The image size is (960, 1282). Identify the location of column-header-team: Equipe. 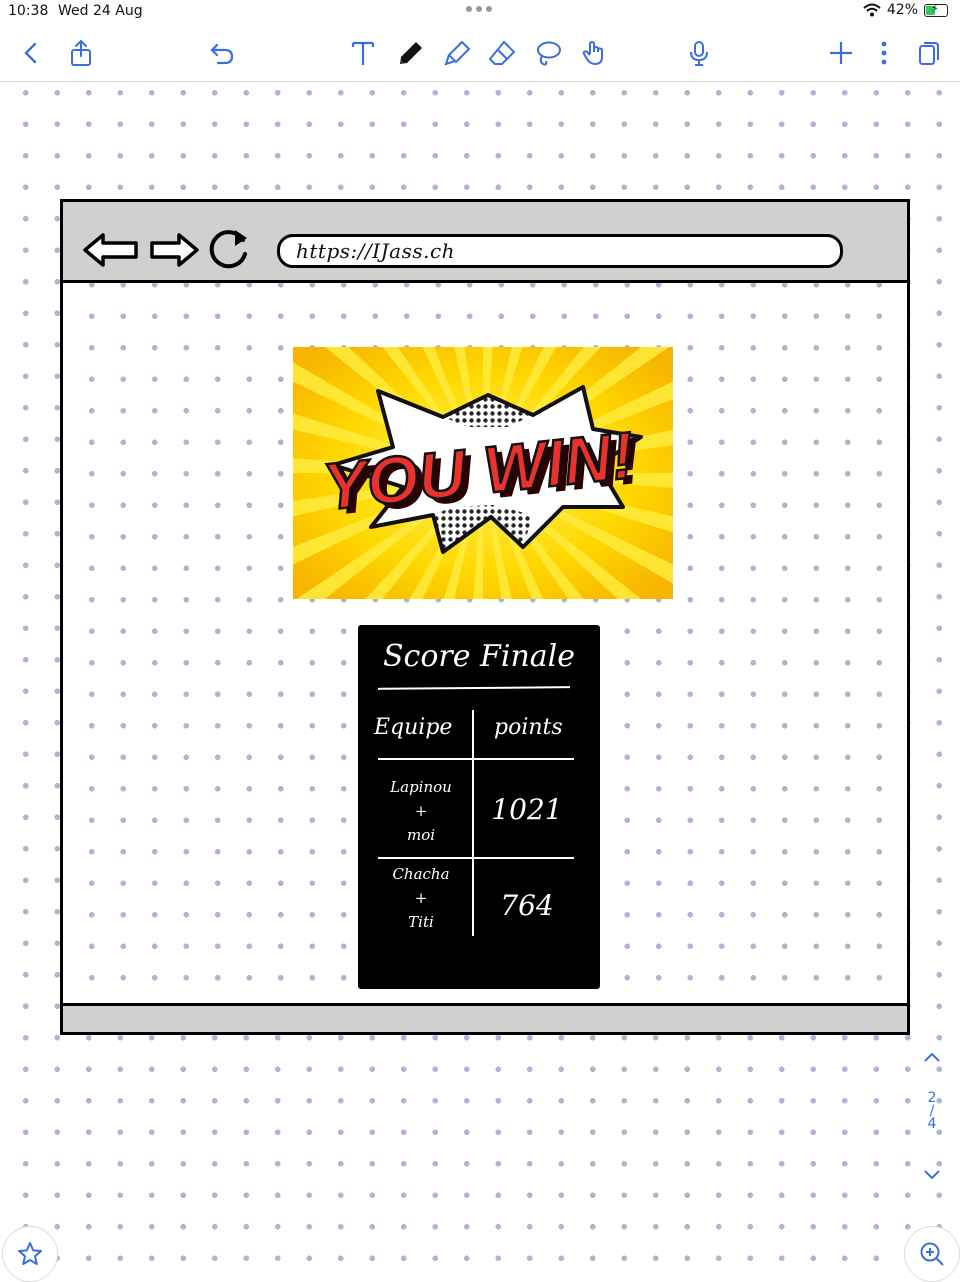
(413, 727).